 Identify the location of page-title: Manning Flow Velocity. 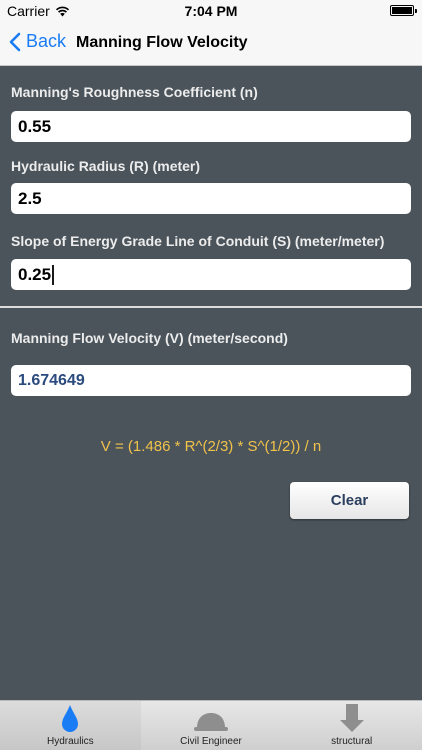
(162, 42).